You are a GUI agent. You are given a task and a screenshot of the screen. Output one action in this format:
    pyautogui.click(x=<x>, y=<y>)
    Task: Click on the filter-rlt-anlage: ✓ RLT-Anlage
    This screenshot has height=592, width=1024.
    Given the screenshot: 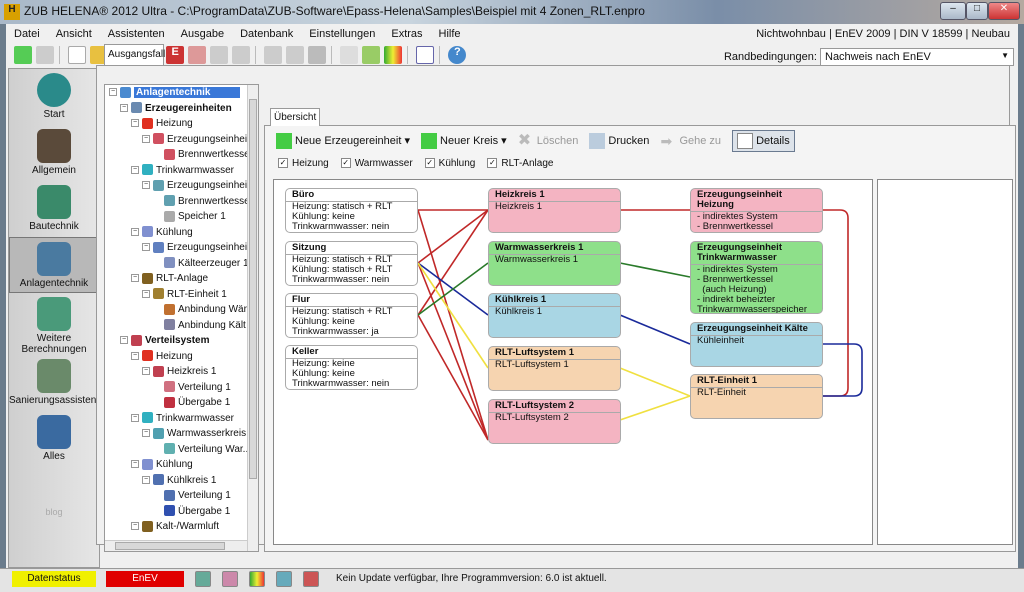 What is the action you would take?
    pyautogui.click(x=520, y=163)
    